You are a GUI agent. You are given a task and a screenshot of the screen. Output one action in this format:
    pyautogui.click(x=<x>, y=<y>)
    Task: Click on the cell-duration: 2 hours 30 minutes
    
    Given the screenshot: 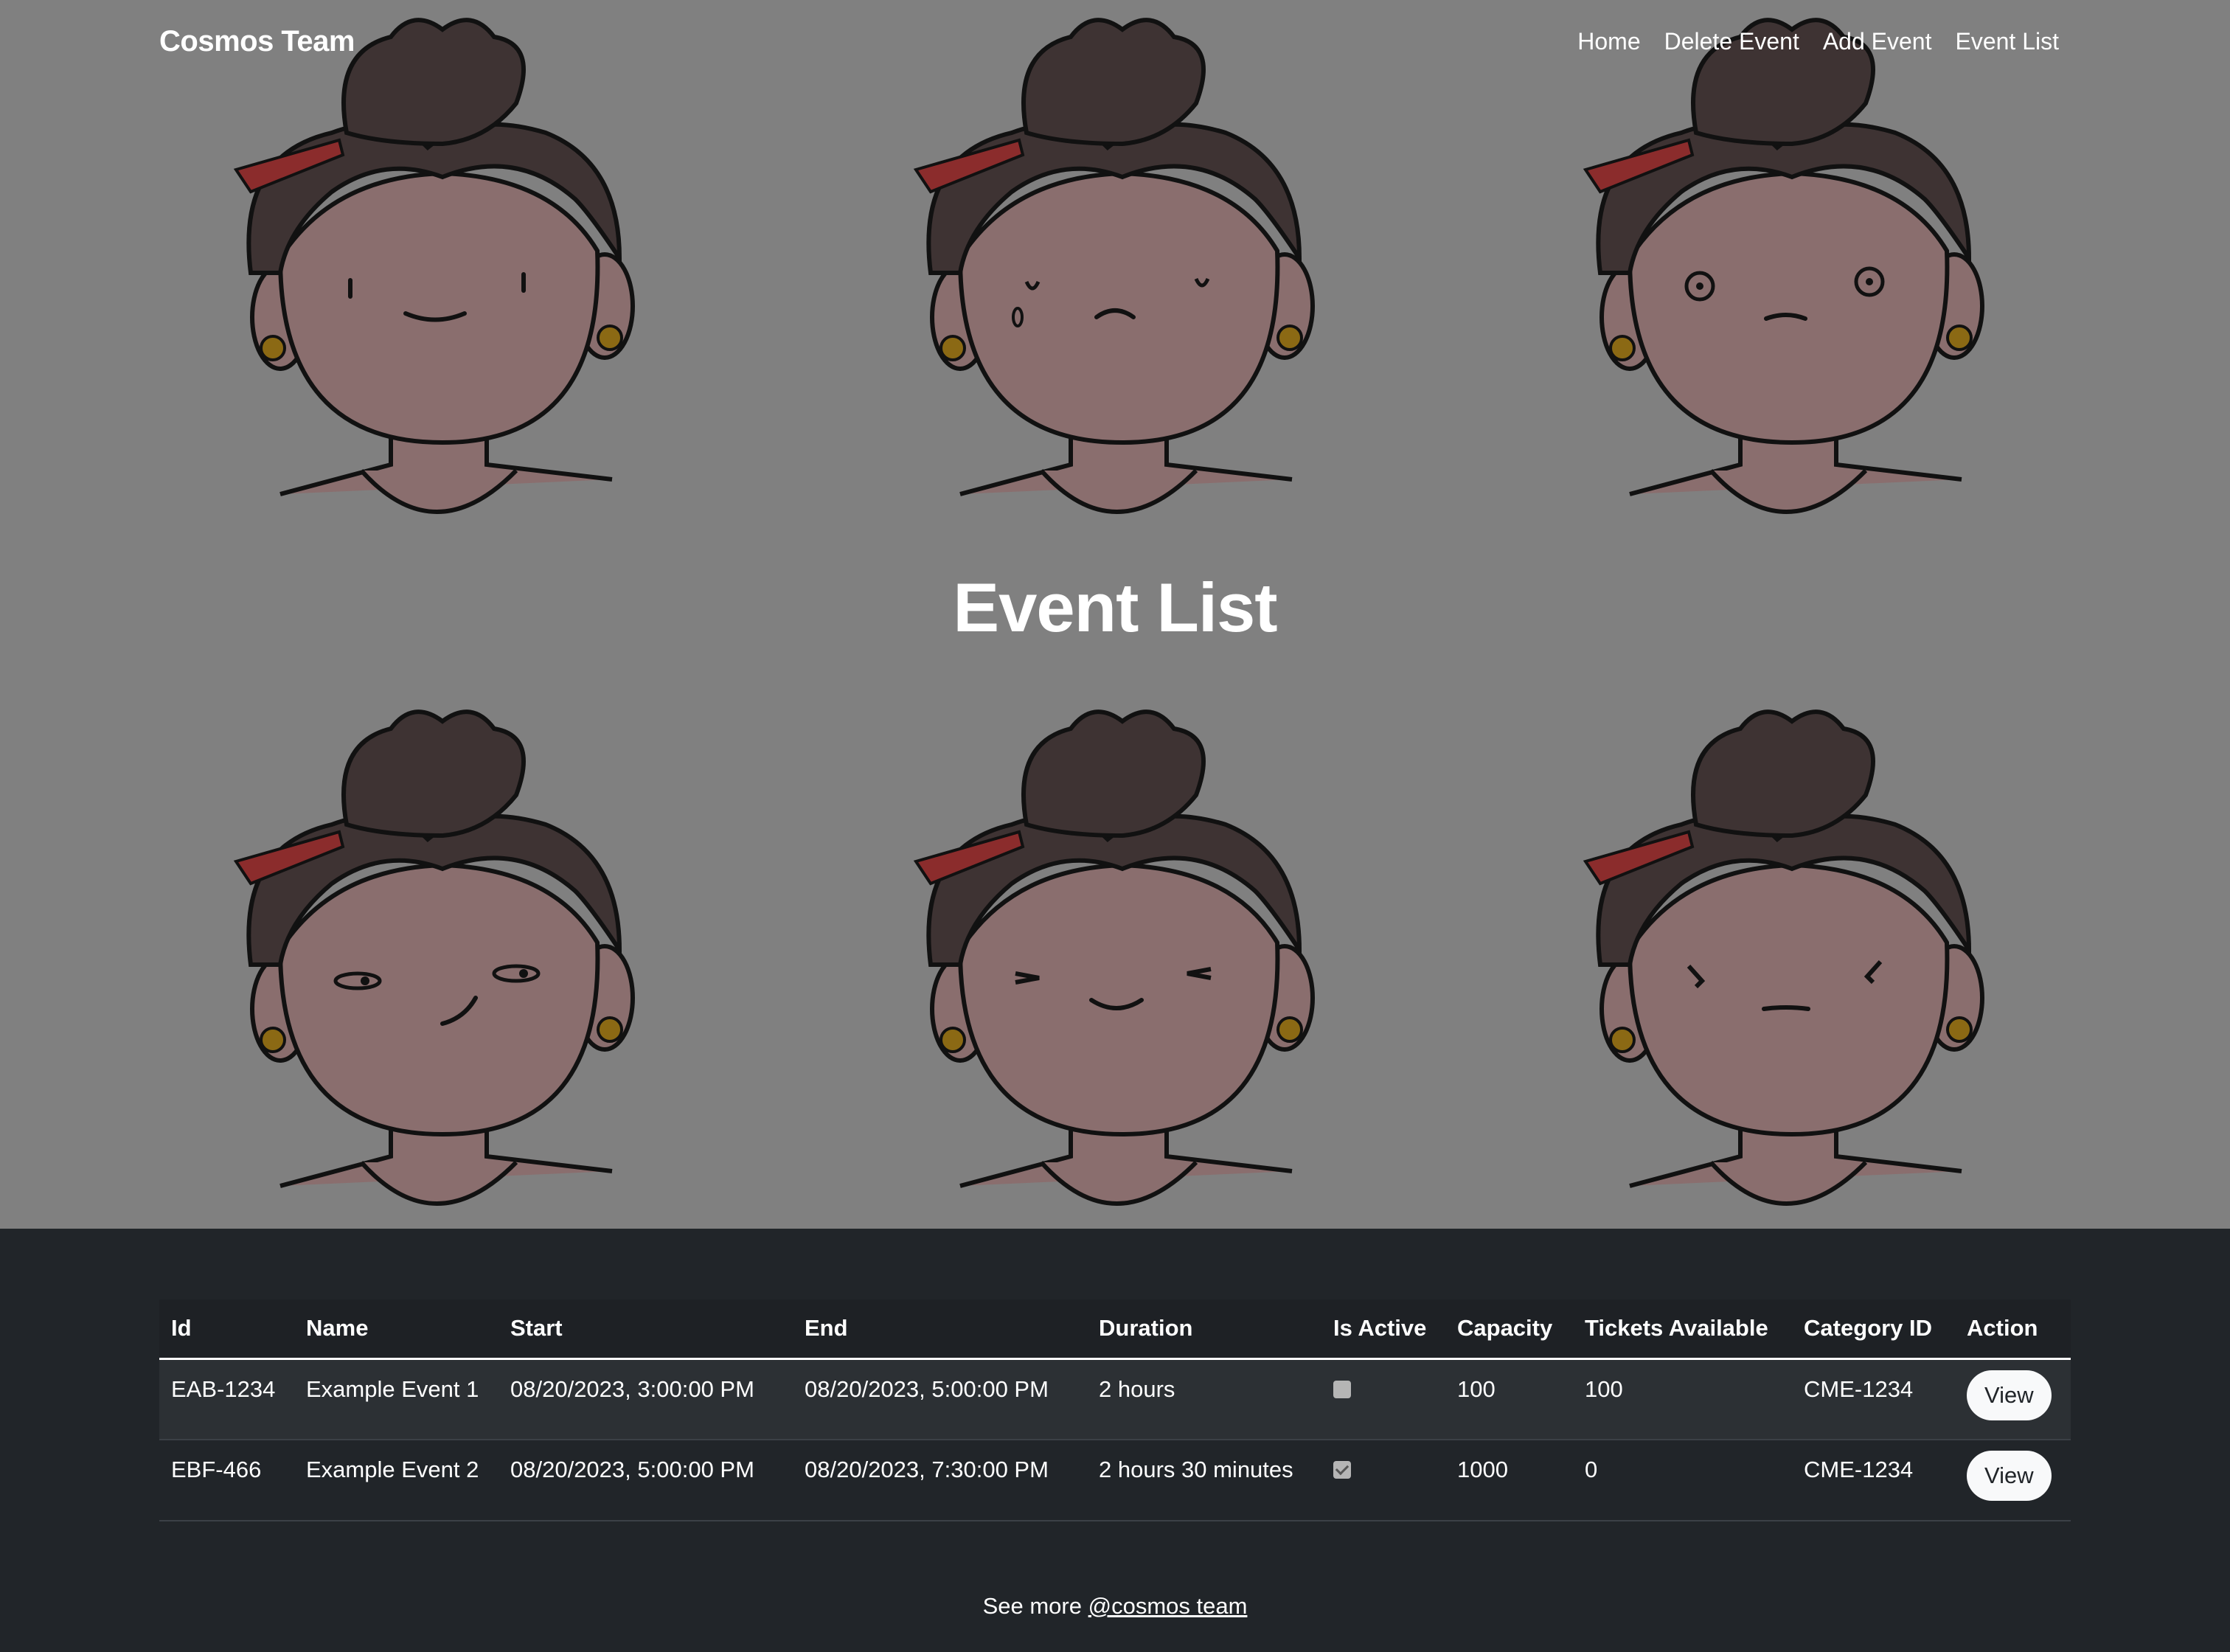 What is the action you would take?
    pyautogui.click(x=1204, y=1480)
    